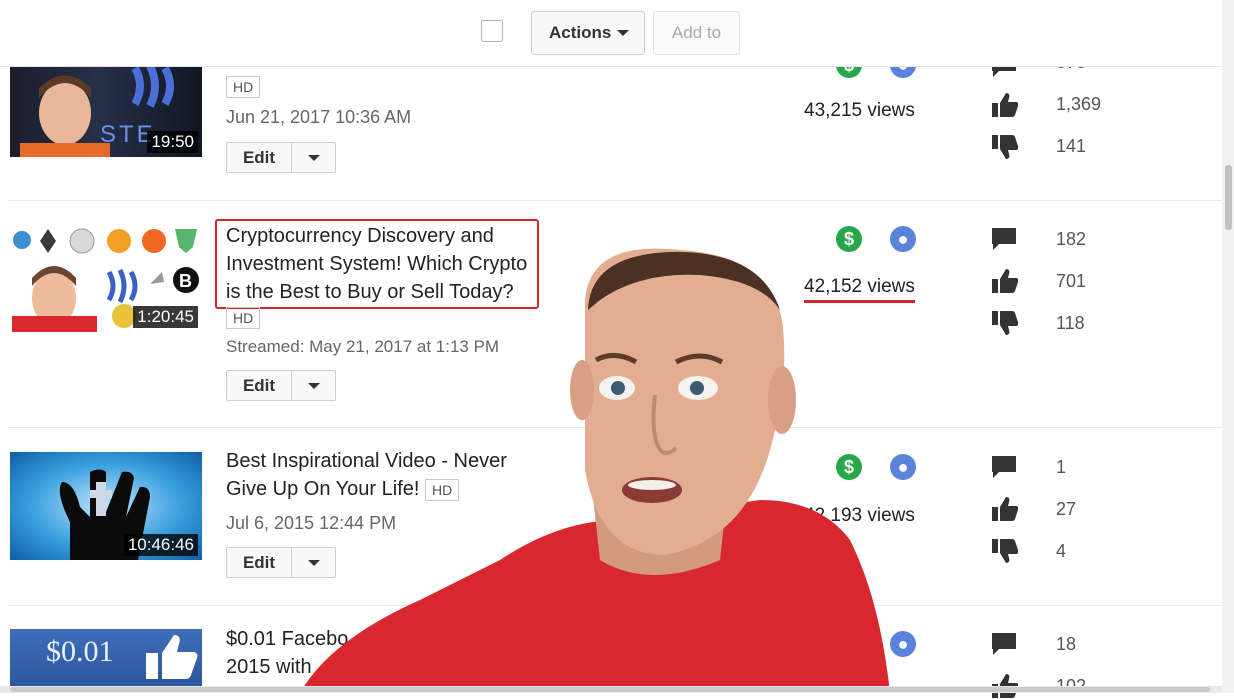 The width and height of the screenshot is (1234, 699). What do you see at coordinates (859, 515) in the screenshot?
I see `view-count: 42,193 views` at bounding box center [859, 515].